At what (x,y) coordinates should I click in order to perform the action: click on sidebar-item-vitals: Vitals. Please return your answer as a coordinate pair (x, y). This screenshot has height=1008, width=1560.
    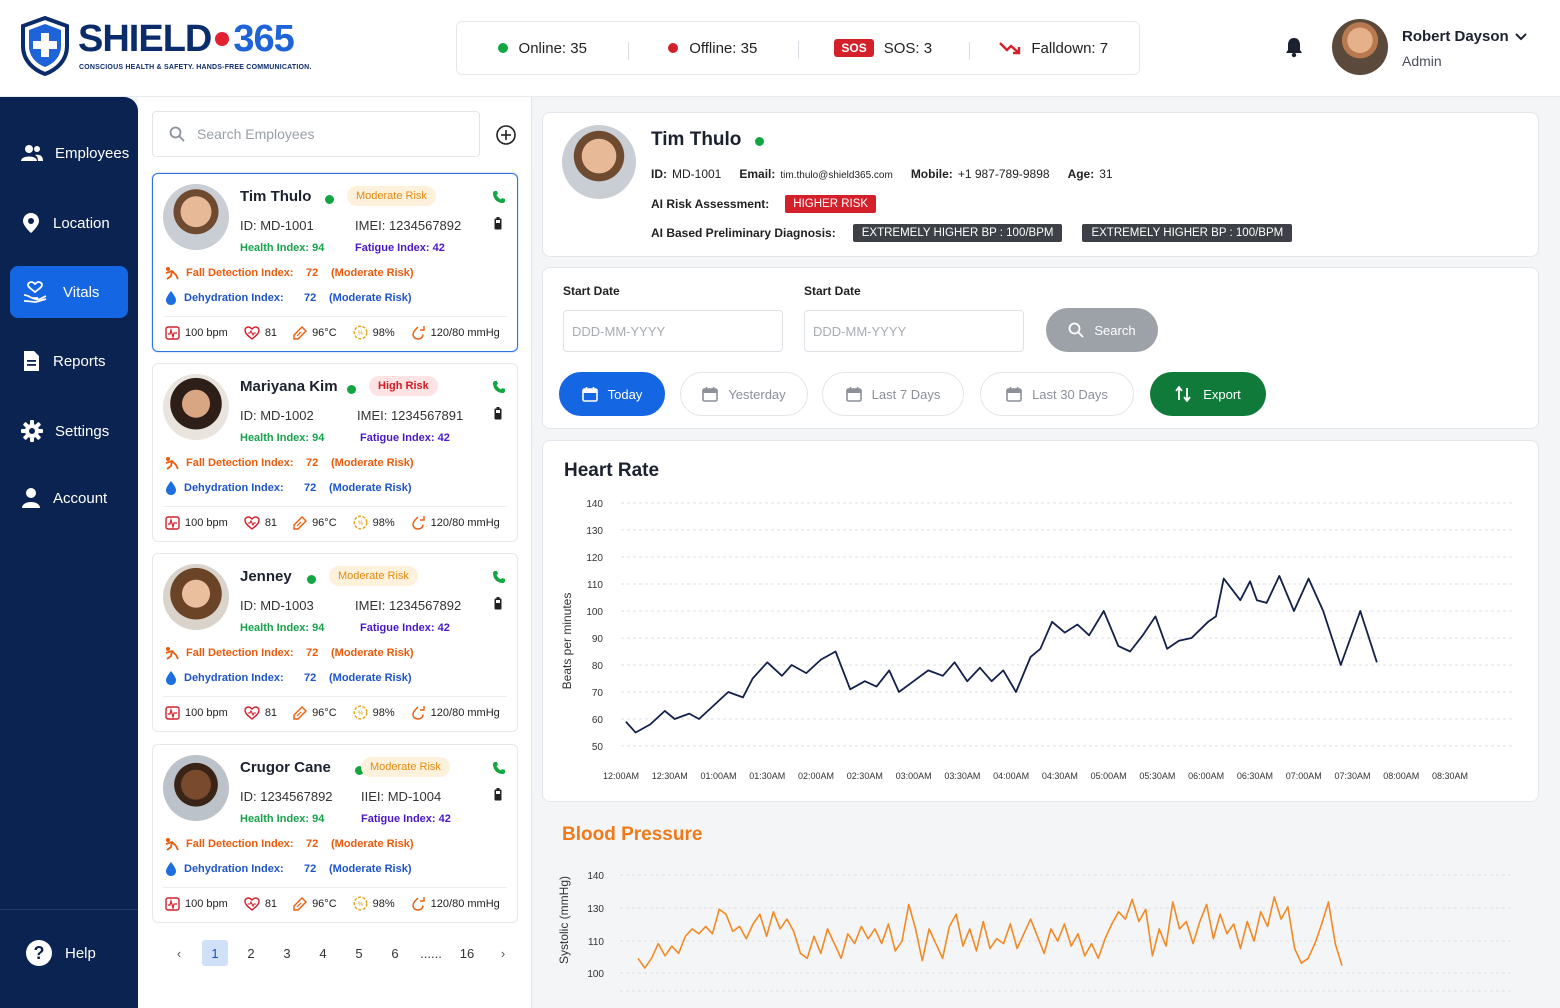
    Looking at the image, I should click on (69, 292).